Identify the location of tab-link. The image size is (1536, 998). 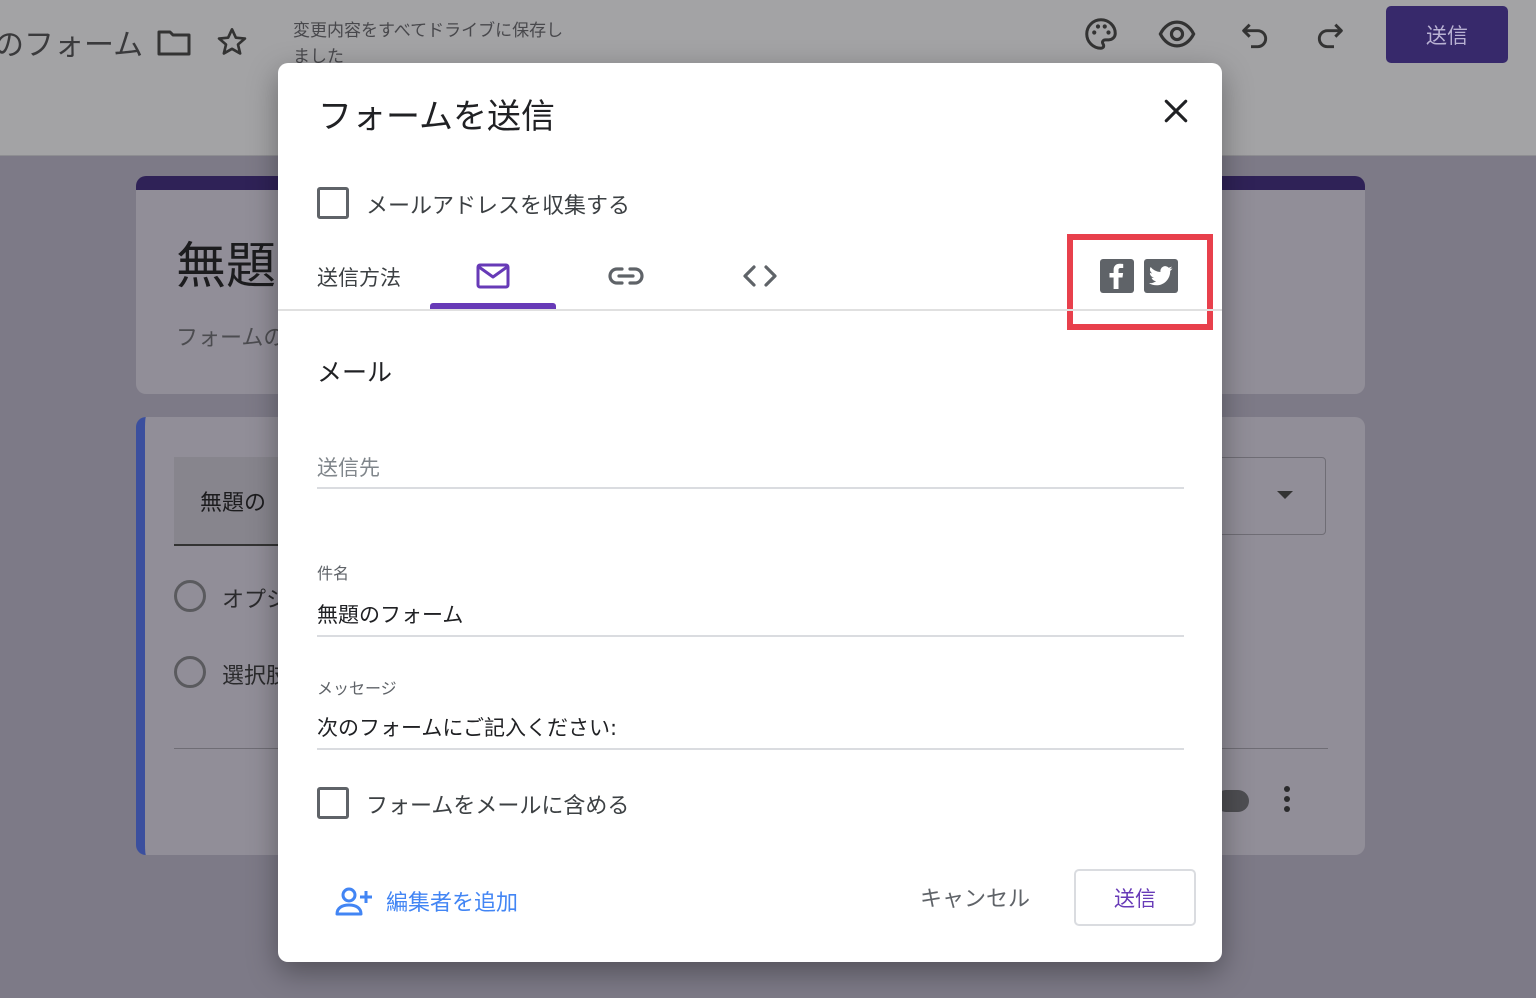
(626, 276).